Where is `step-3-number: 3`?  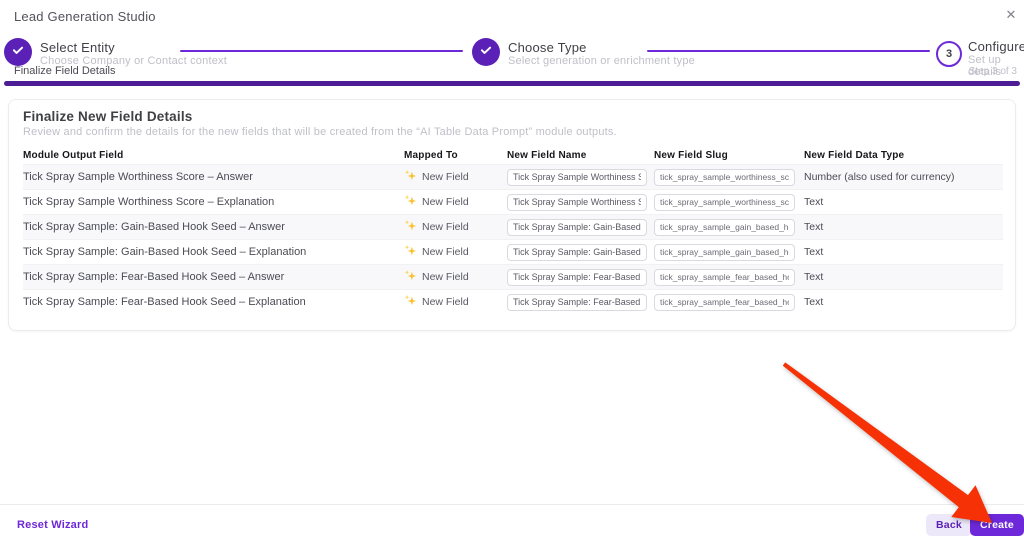
step-3-number: 3 is located at coordinates (949, 54).